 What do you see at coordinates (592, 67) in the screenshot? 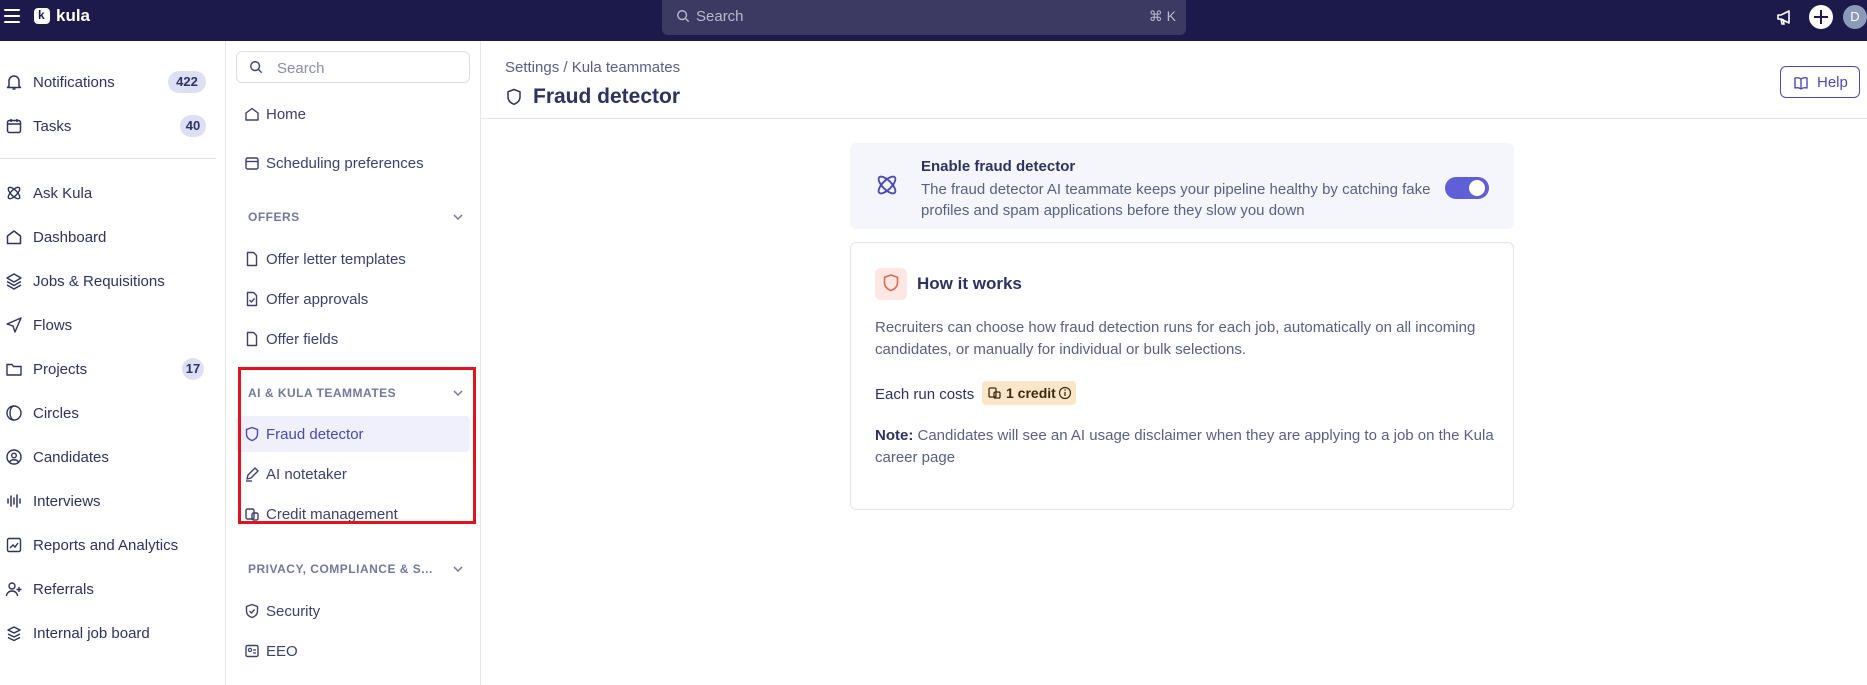
I see `breadcrumb: Settings / Kula teammates` at bounding box center [592, 67].